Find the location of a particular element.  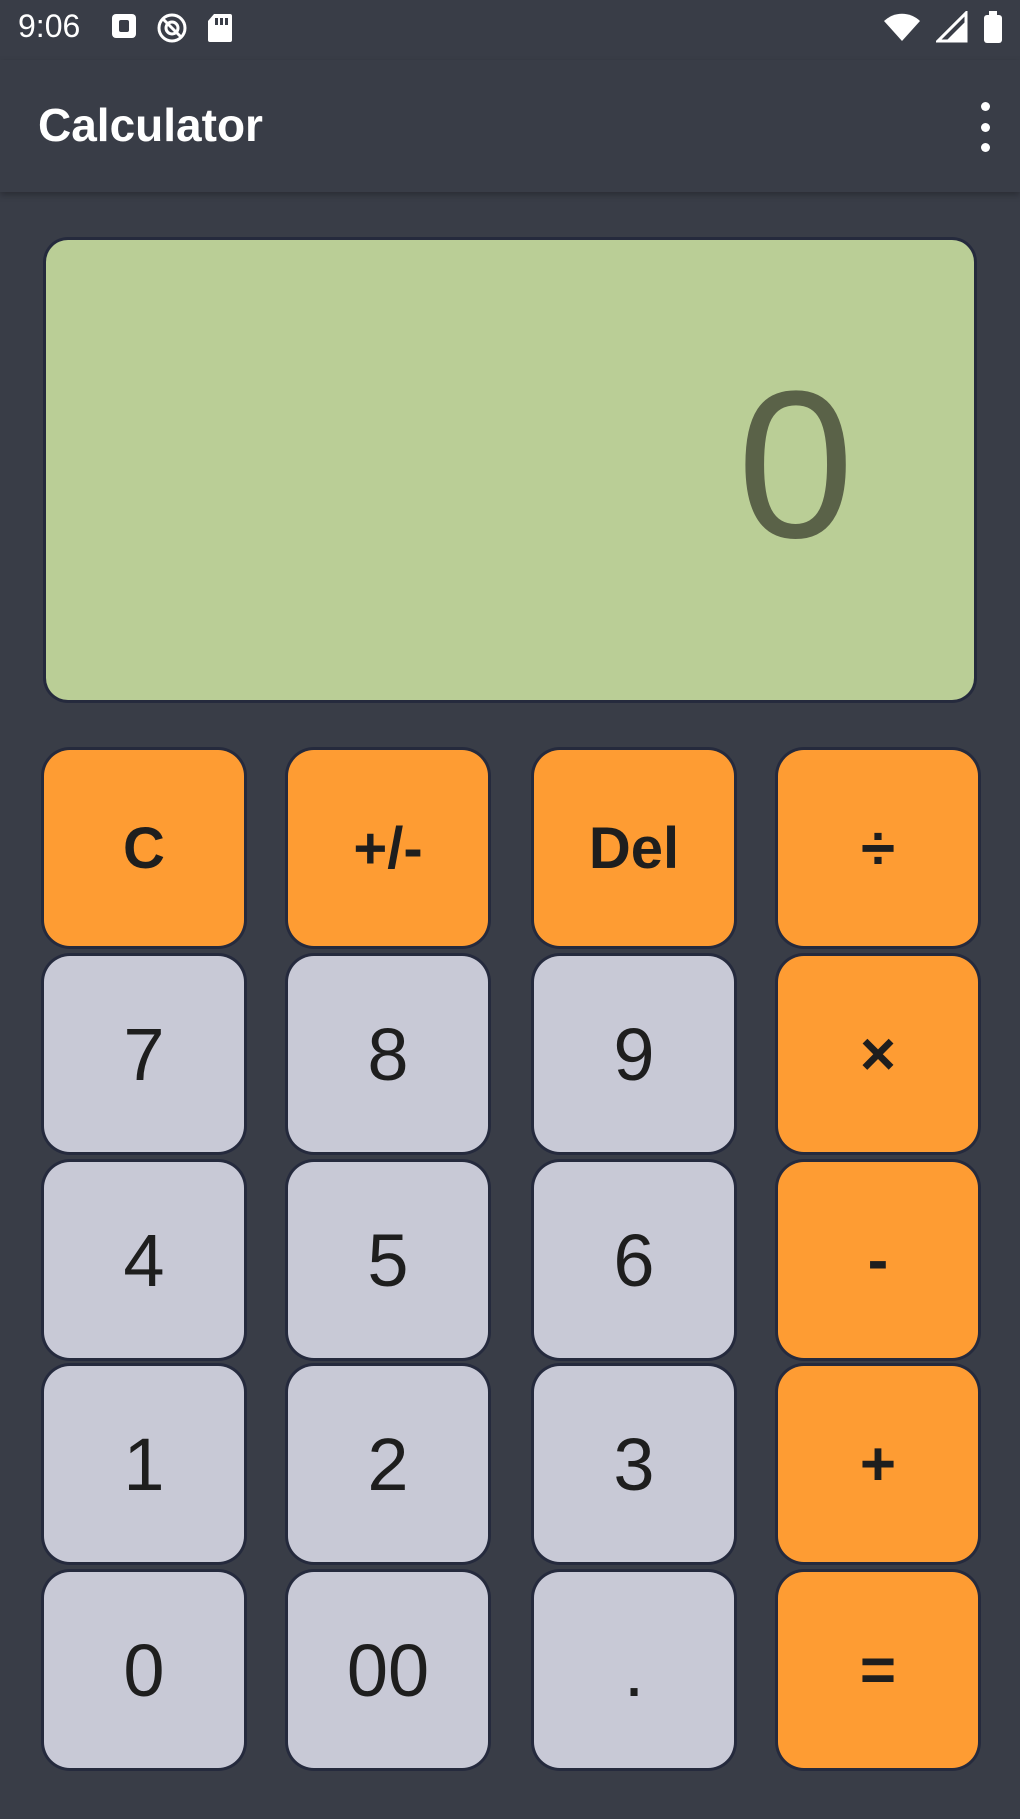

battery-icon is located at coordinates (993, 27).